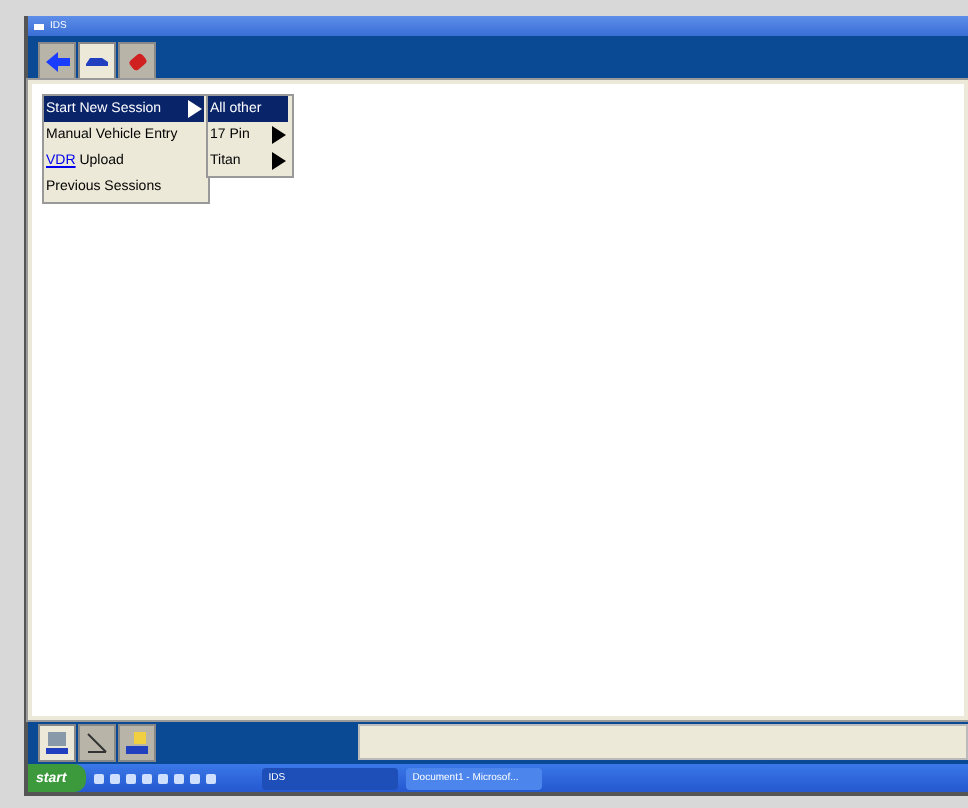 The width and height of the screenshot is (968, 808). Describe the element at coordinates (195, 109) in the screenshot. I see `submenu-arrow-icon` at that location.